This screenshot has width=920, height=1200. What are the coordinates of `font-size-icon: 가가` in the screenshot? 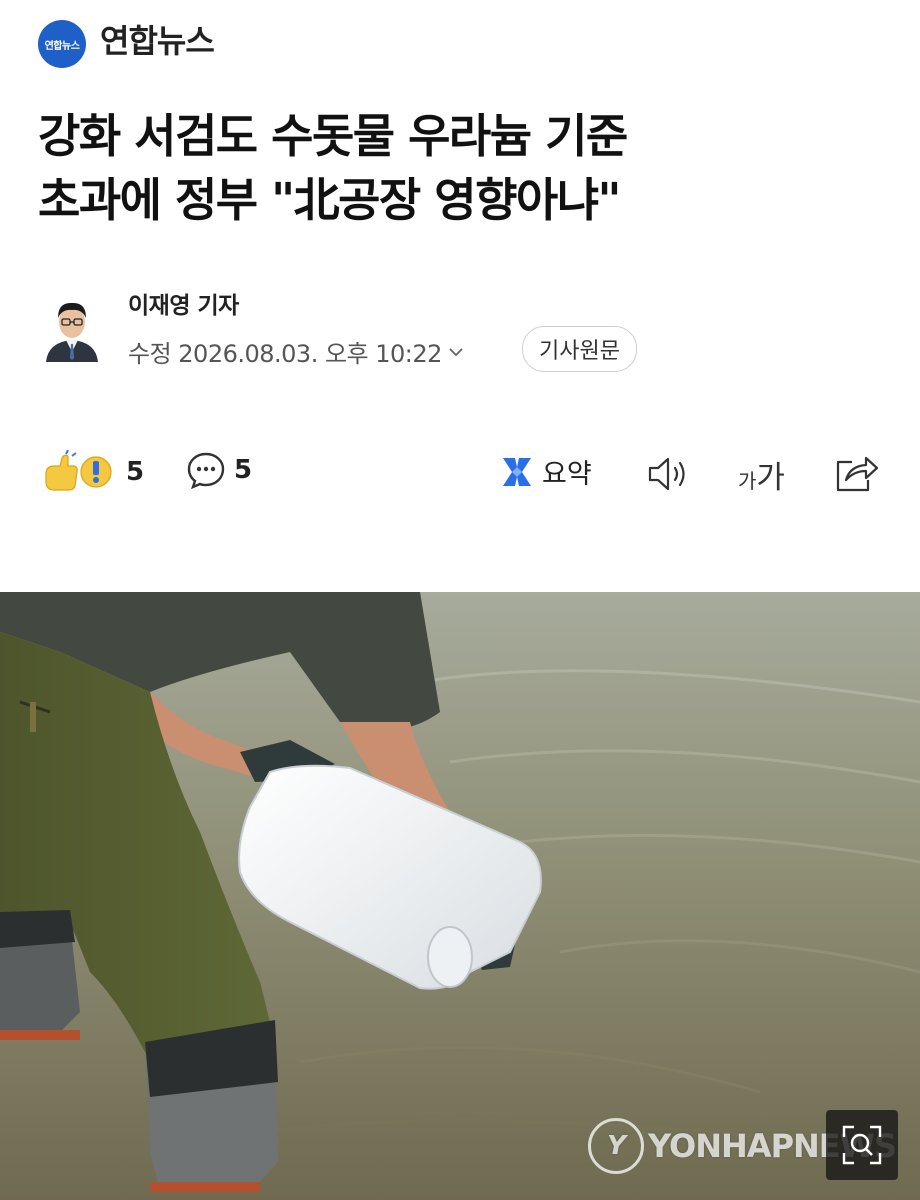 It's located at (761, 478).